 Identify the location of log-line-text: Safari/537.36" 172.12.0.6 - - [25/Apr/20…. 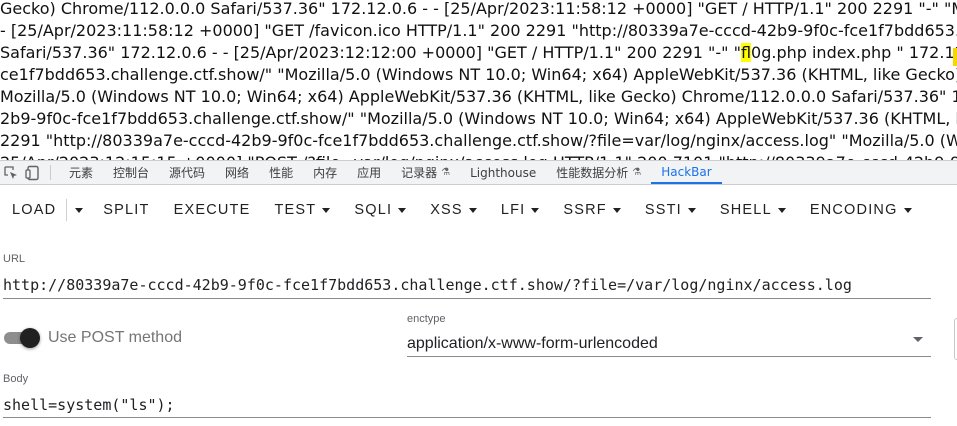
(370, 52).